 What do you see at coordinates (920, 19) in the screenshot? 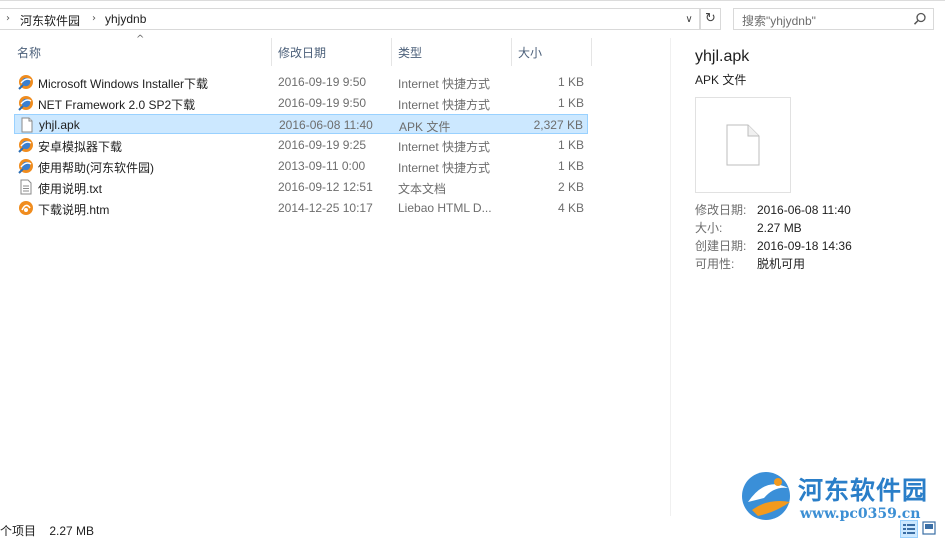
I see `search-icon` at bounding box center [920, 19].